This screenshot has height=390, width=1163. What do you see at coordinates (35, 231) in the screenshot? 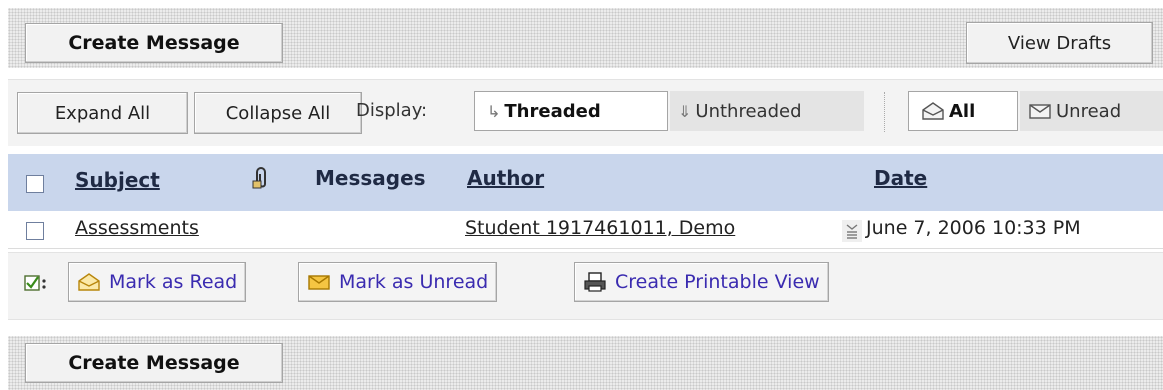
I see `row-checkbox` at bounding box center [35, 231].